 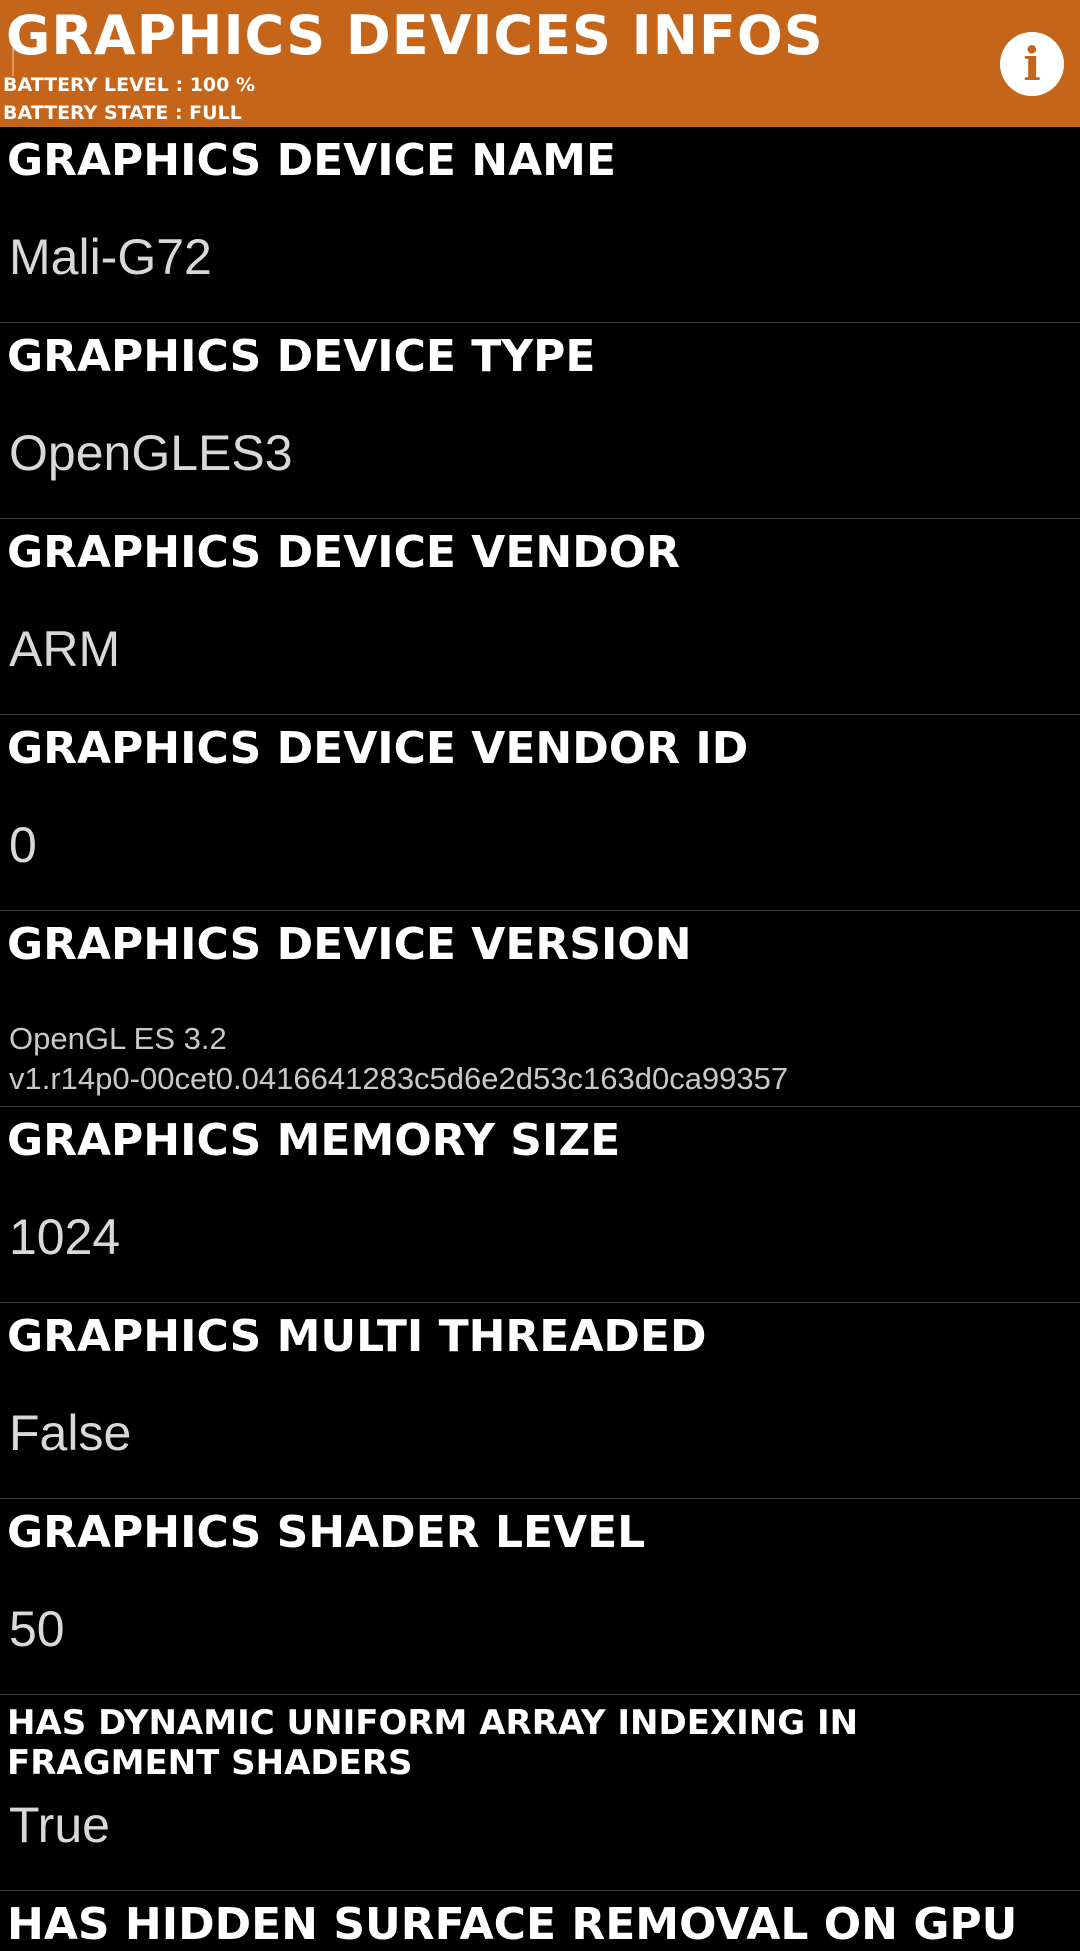 What do you see at coordinates (378, 748) in the screenshot?
I see `row-label: GRAPHICS DEVICE VENDOR ID` at bounding box center [378, 748].